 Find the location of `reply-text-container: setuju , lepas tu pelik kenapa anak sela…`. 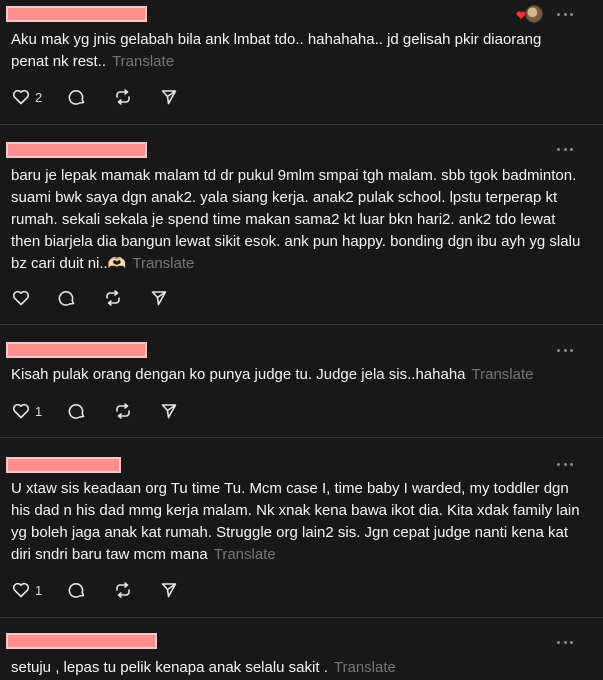

reply-text-container: setuju , lepas tu pelik kenapa anak sela… is located at coordinates (297, 668).